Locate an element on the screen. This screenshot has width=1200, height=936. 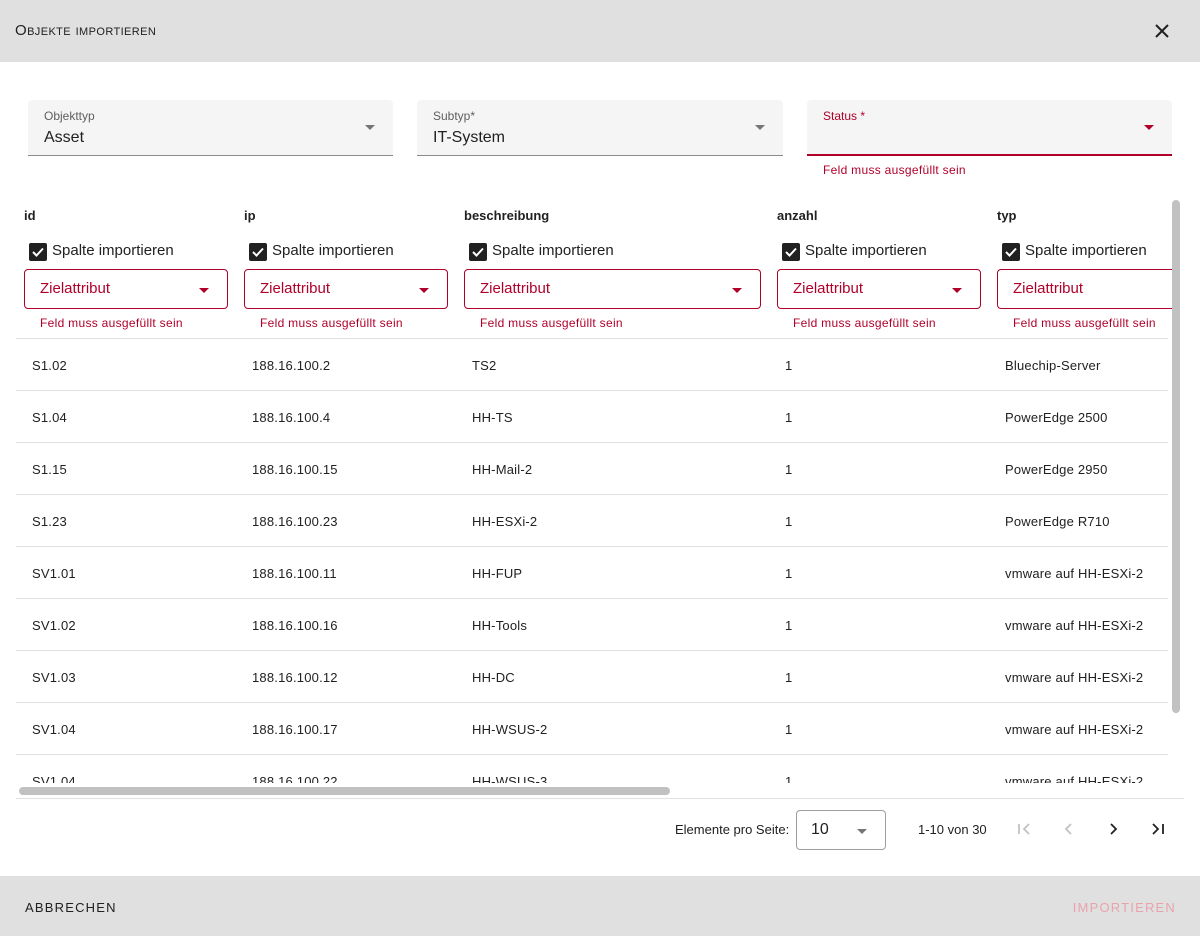
cell-beschreibung: HH-WSUS-3 is located at coordinates (510, 778).